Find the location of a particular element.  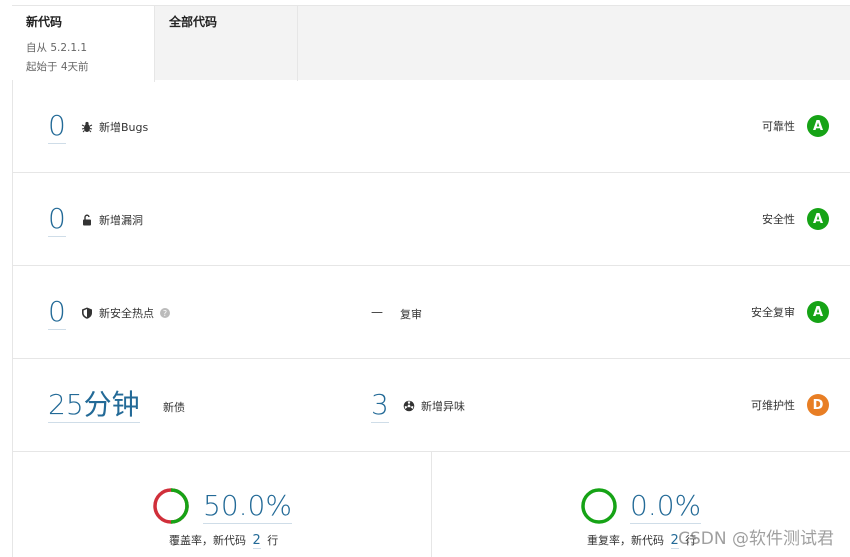

review-dash: — is located at coordinates (377, 312).